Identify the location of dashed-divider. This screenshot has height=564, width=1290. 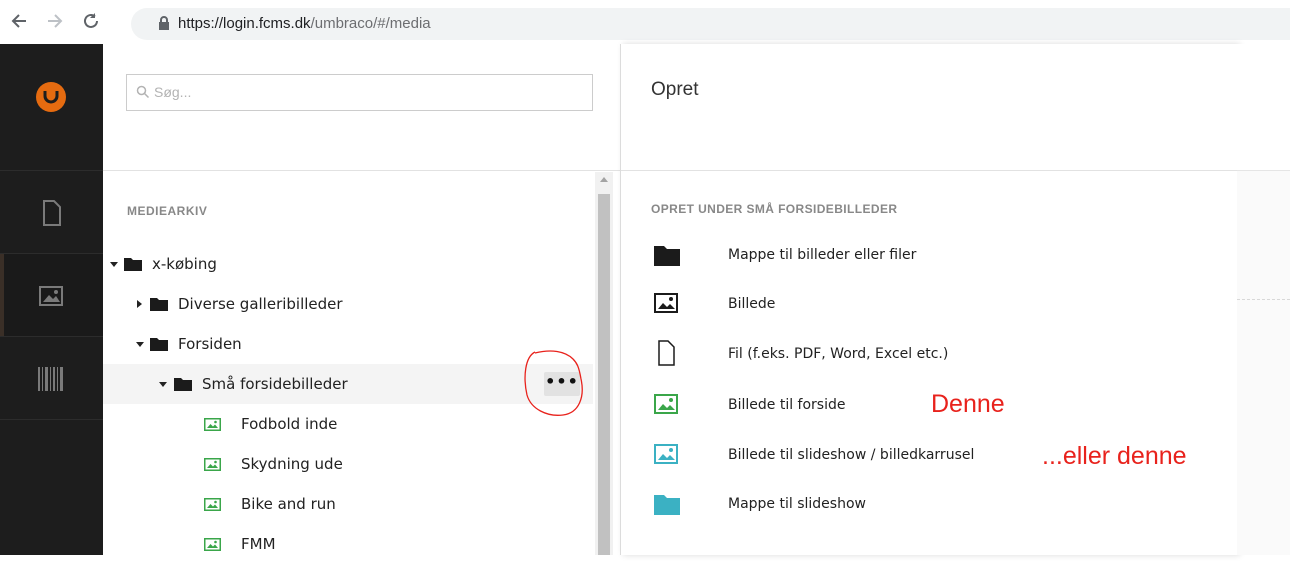
(1263, 299).